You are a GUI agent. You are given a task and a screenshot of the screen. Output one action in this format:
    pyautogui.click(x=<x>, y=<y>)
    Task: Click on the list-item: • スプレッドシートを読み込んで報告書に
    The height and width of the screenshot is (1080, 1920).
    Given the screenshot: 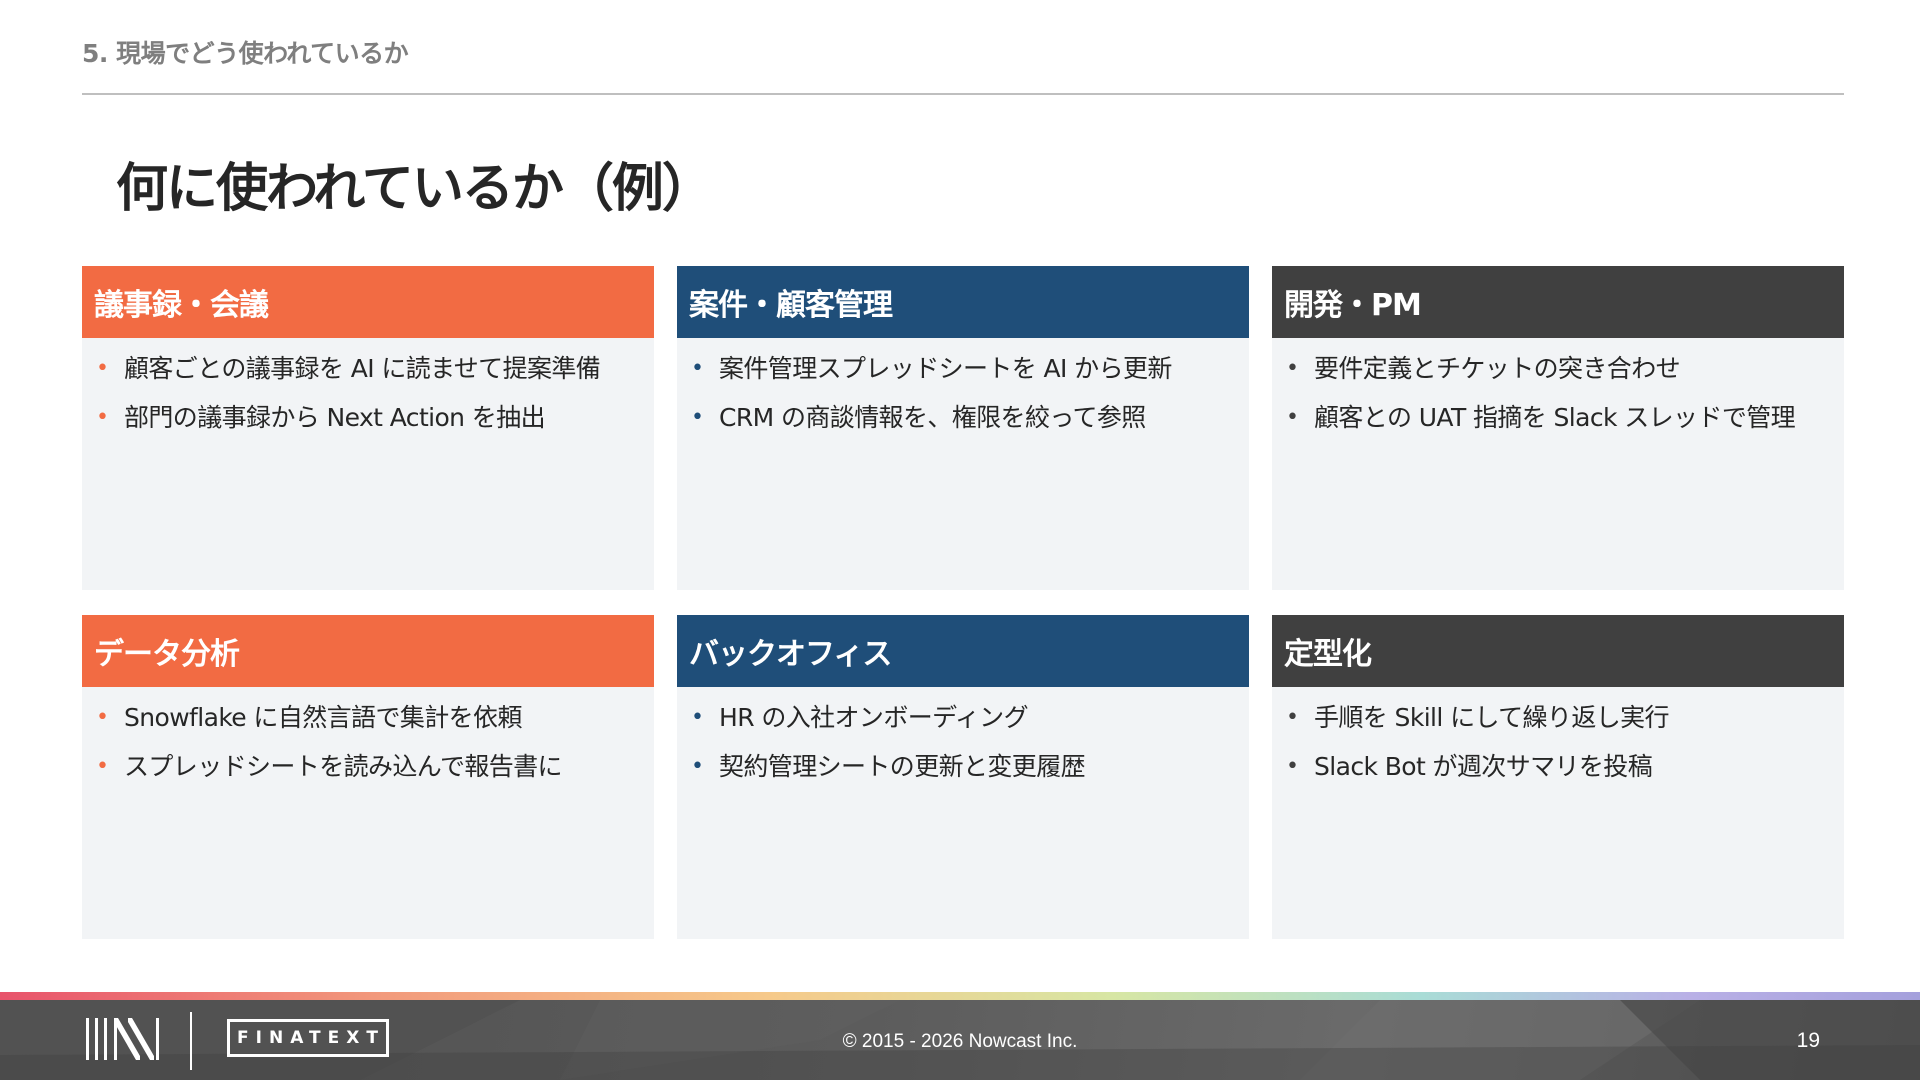 What is the action you would take?
    pyautogui.click(x=368, y=766)
    